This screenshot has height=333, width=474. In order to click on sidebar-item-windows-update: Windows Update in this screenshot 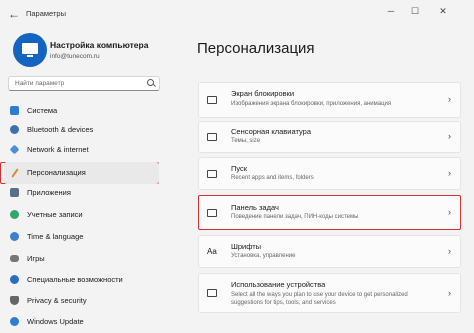, I will do `click(81, 322)`.